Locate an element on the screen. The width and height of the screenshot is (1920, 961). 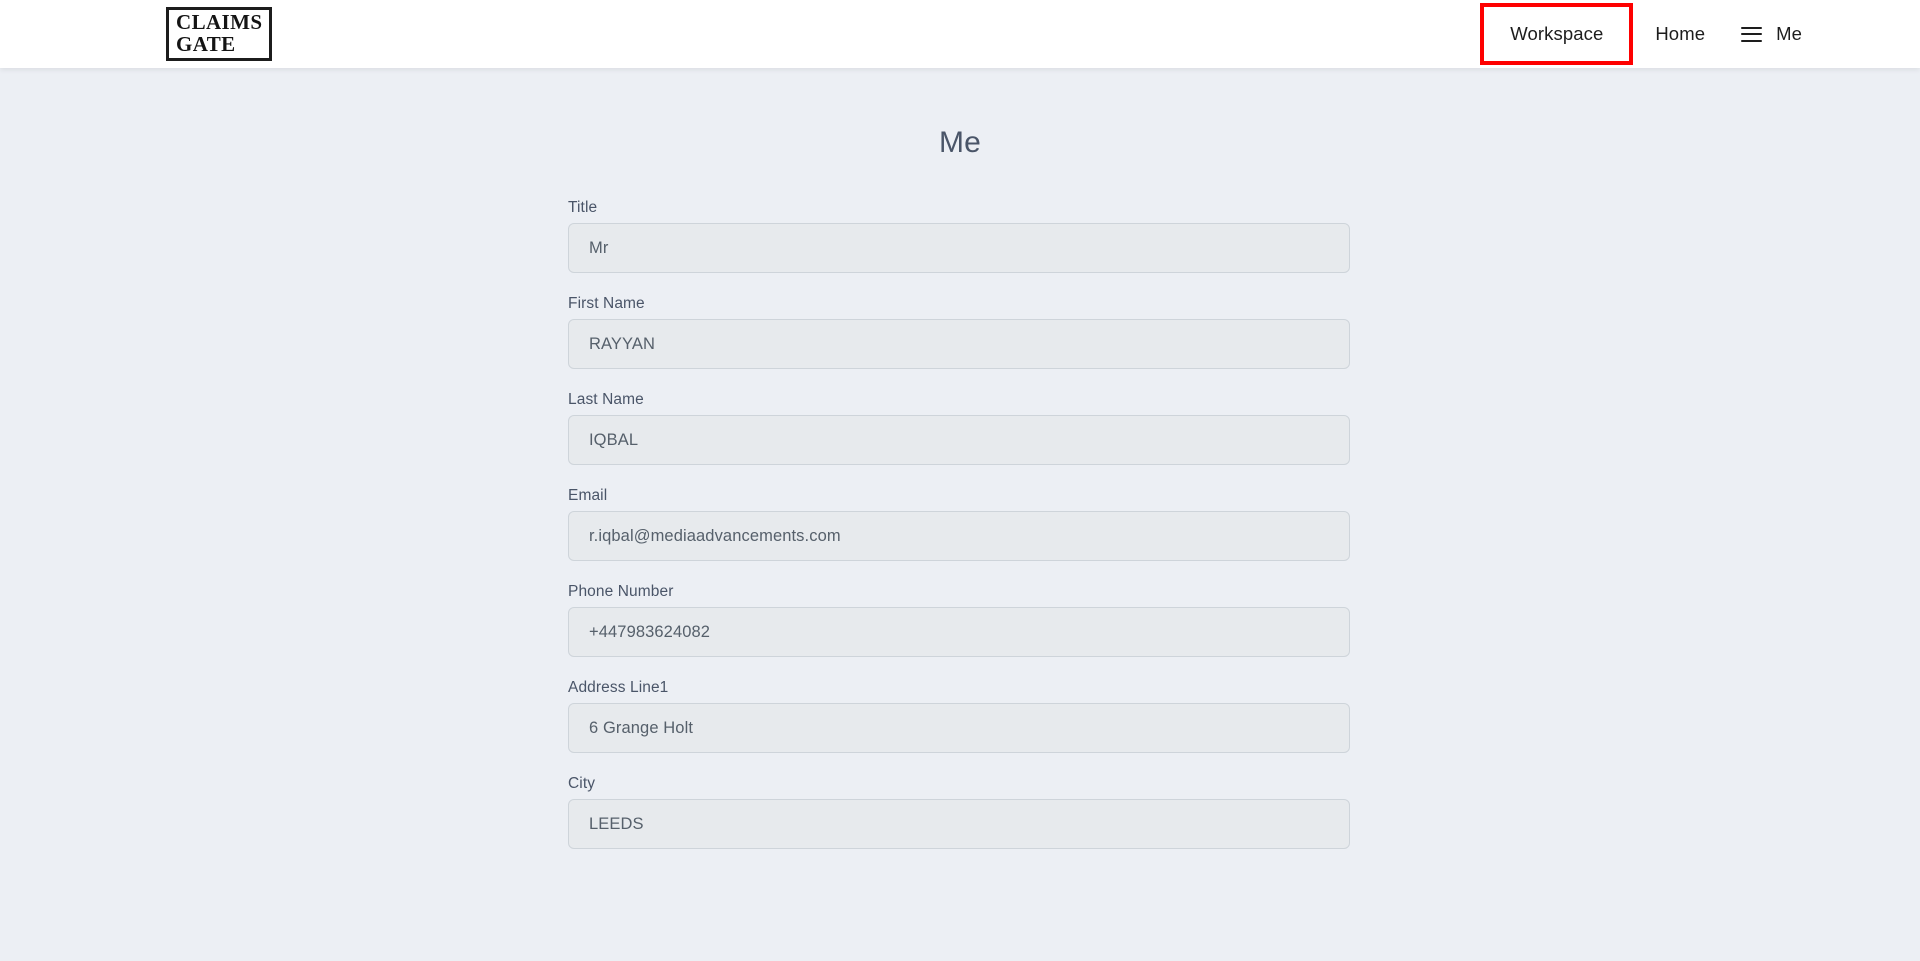
field-first-name: First Name RAYYAN is located at coordinates (959, 332).